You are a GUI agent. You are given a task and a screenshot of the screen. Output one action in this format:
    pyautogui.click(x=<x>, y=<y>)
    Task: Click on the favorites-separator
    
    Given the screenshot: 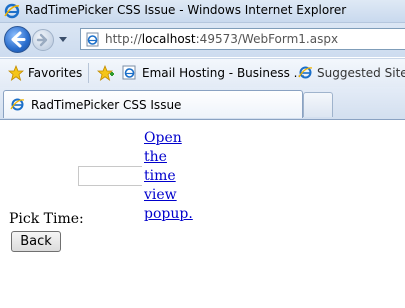 What is the action you would take?
    pyautogui.click(x=88, y=73)
    